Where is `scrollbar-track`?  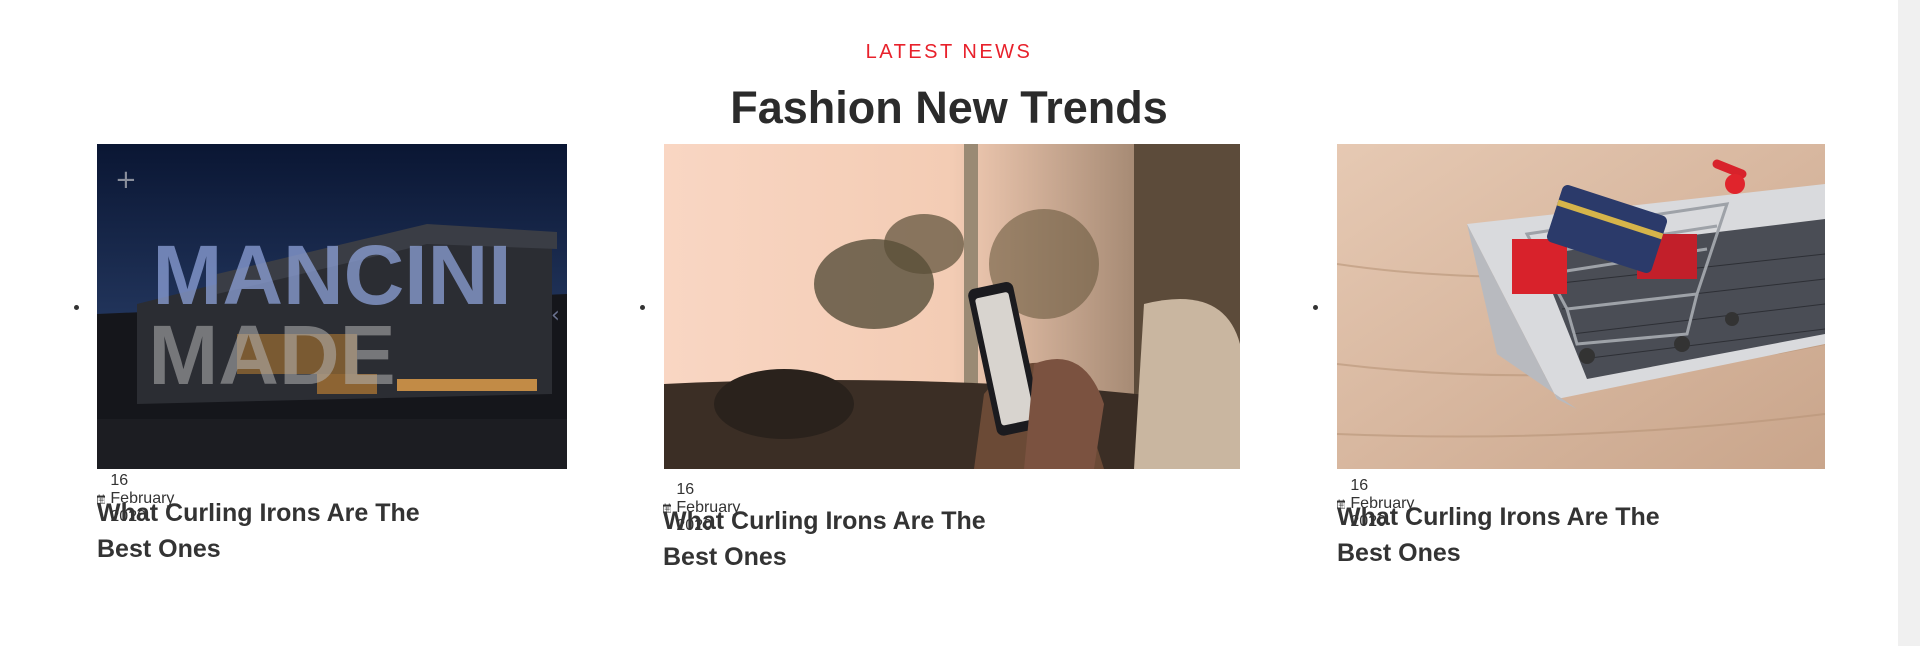
scrollbar-track is located at coordinates (1909, 323).